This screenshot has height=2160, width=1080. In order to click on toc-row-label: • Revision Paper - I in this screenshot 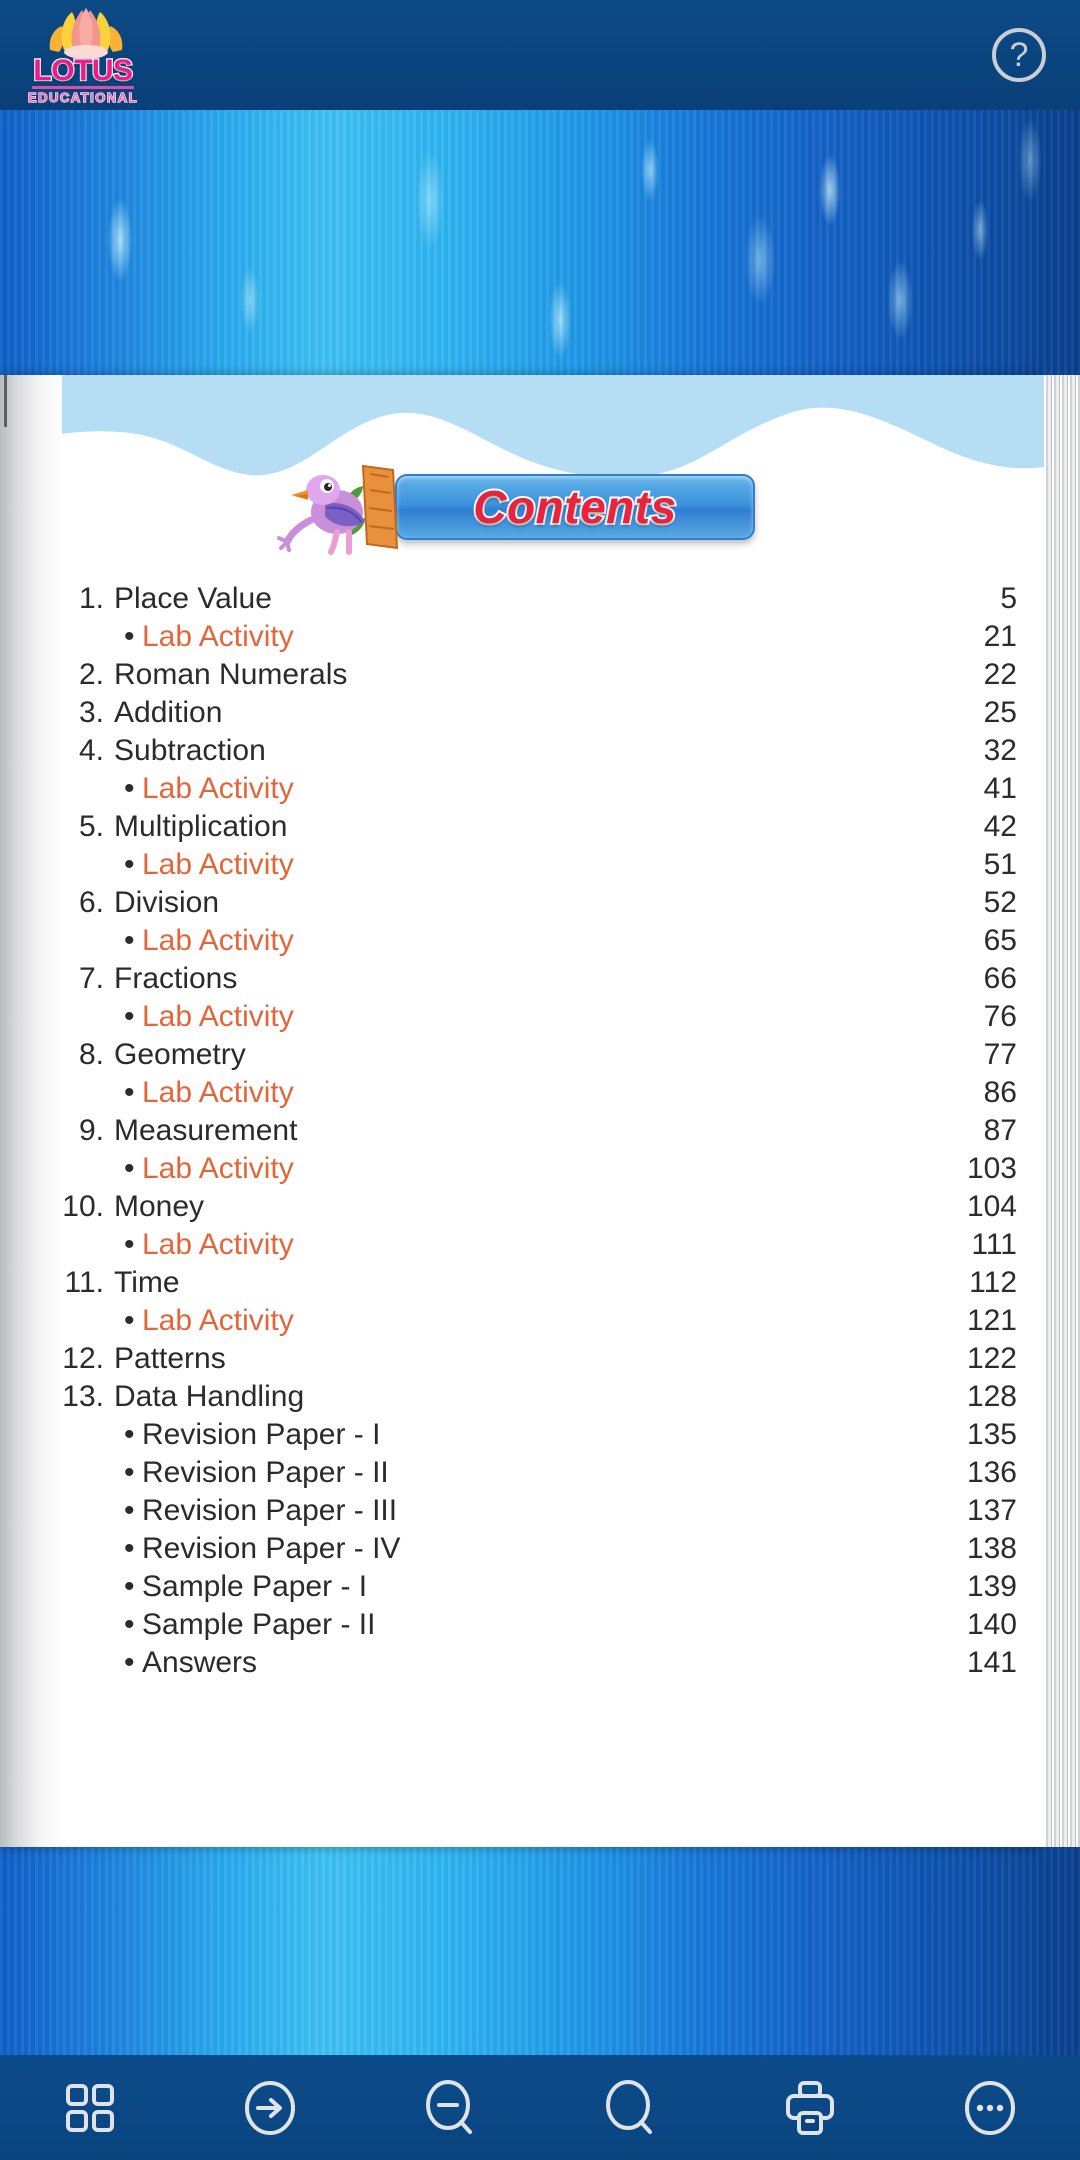, I will do `click(505, 1435)`.